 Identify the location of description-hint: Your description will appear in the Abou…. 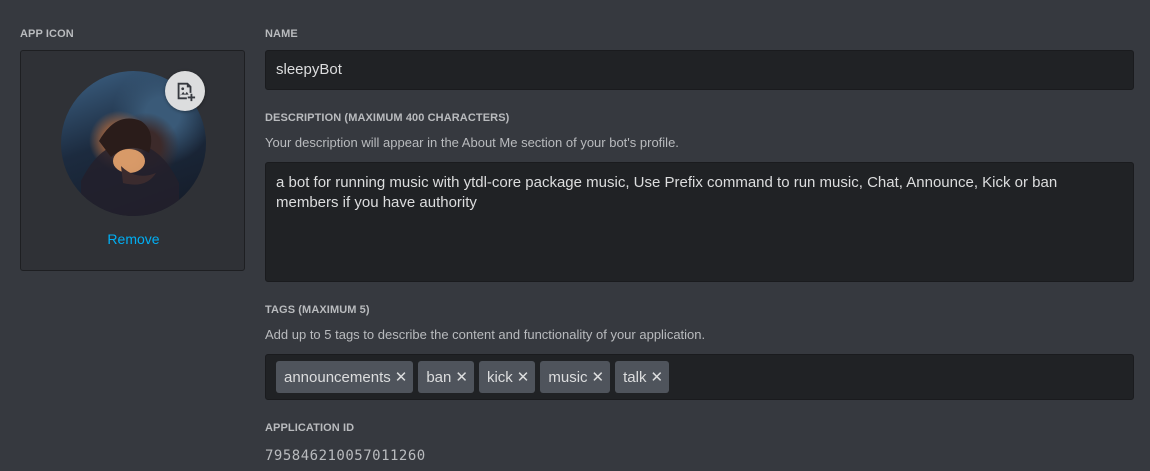
(472, 142).